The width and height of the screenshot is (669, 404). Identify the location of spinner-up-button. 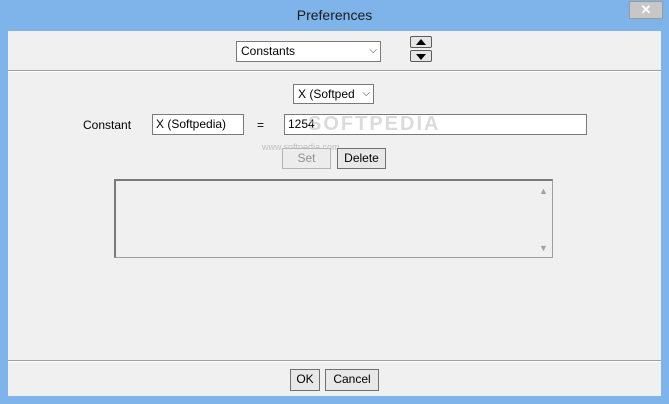
(421, 42).